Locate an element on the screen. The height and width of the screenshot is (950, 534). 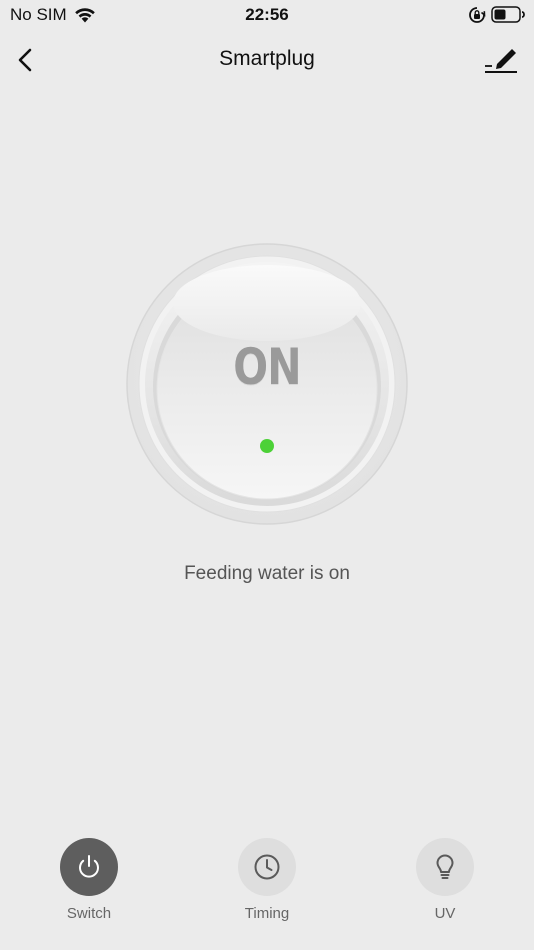
battery-icon is located at coordinates (508, 14).